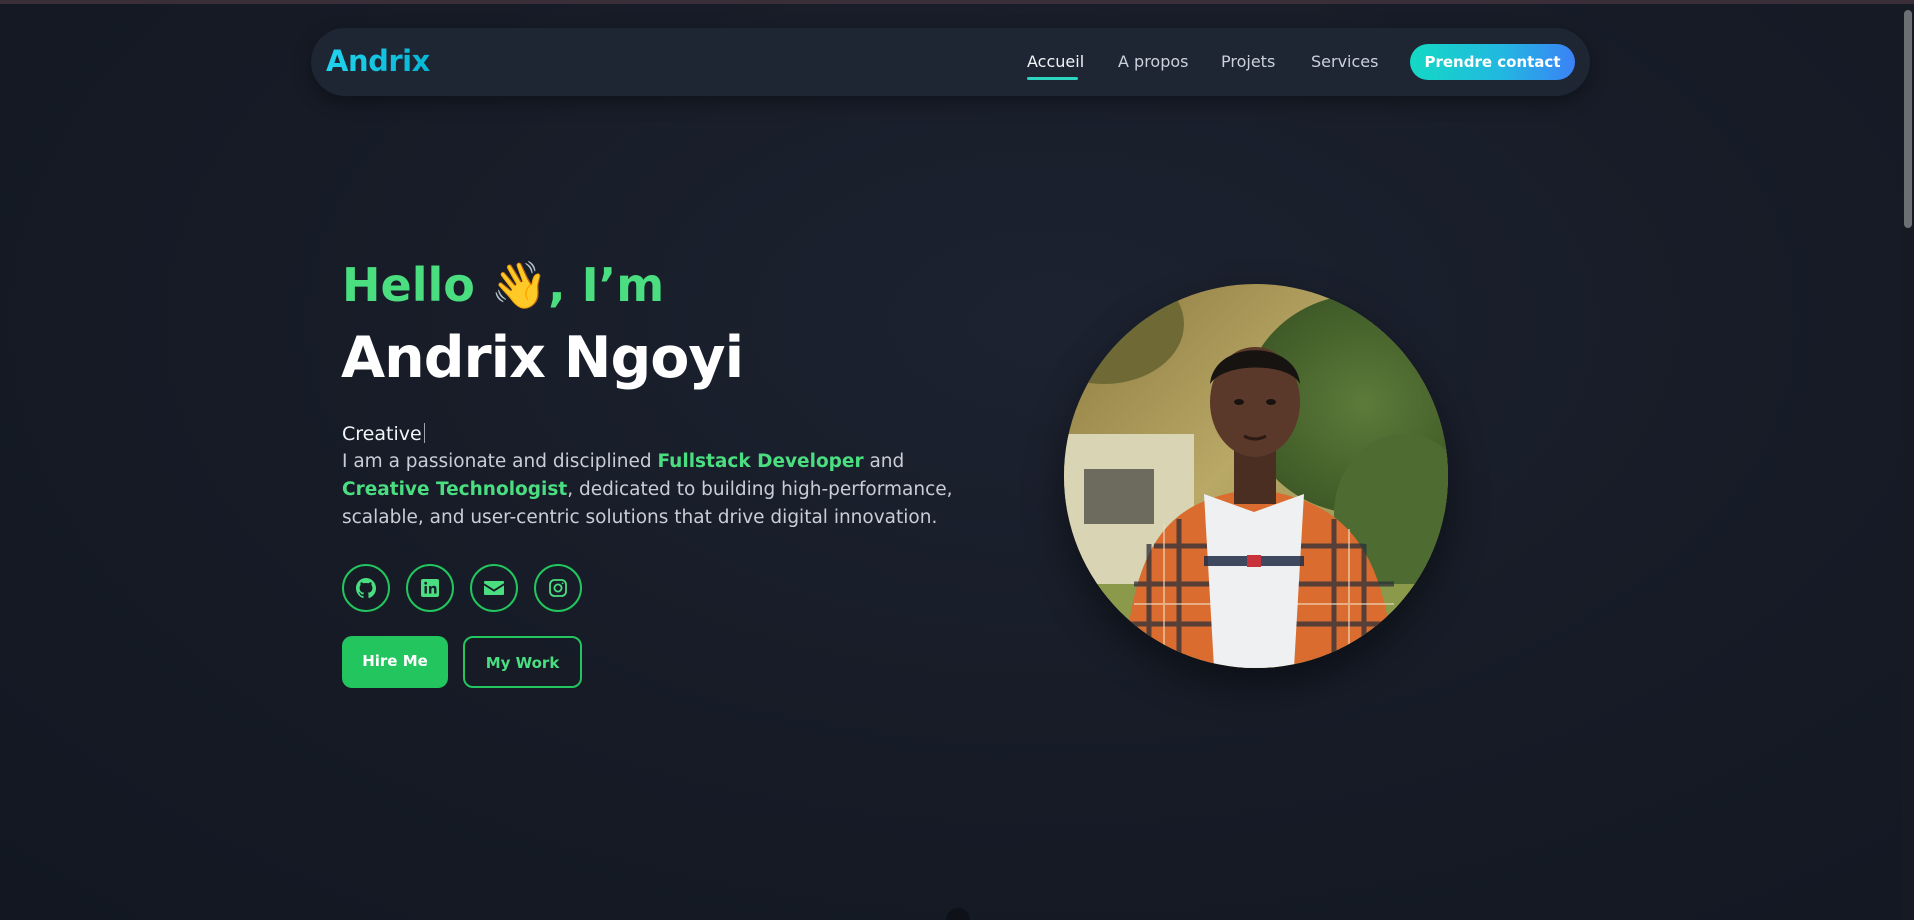  Describe the element at coordinates (424, 433) in the screenshot. I see `typing-caret` at that location.